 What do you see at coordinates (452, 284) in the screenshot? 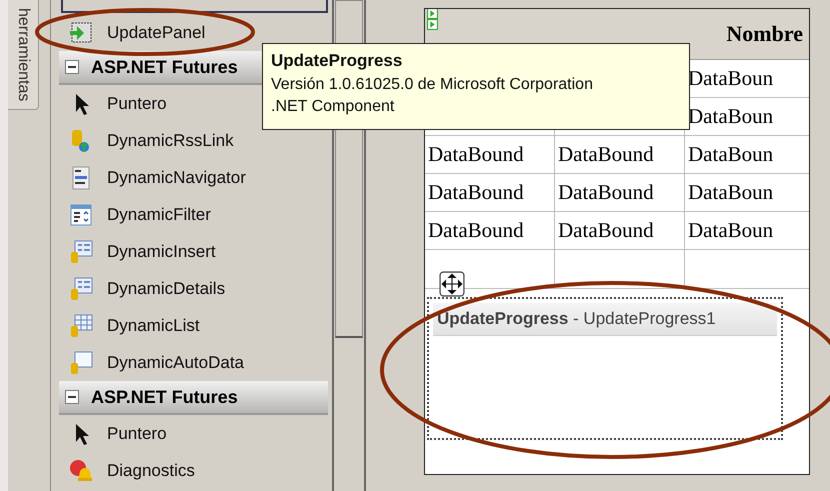
I see `move-handle-icon` at bounding box center [452, 284].